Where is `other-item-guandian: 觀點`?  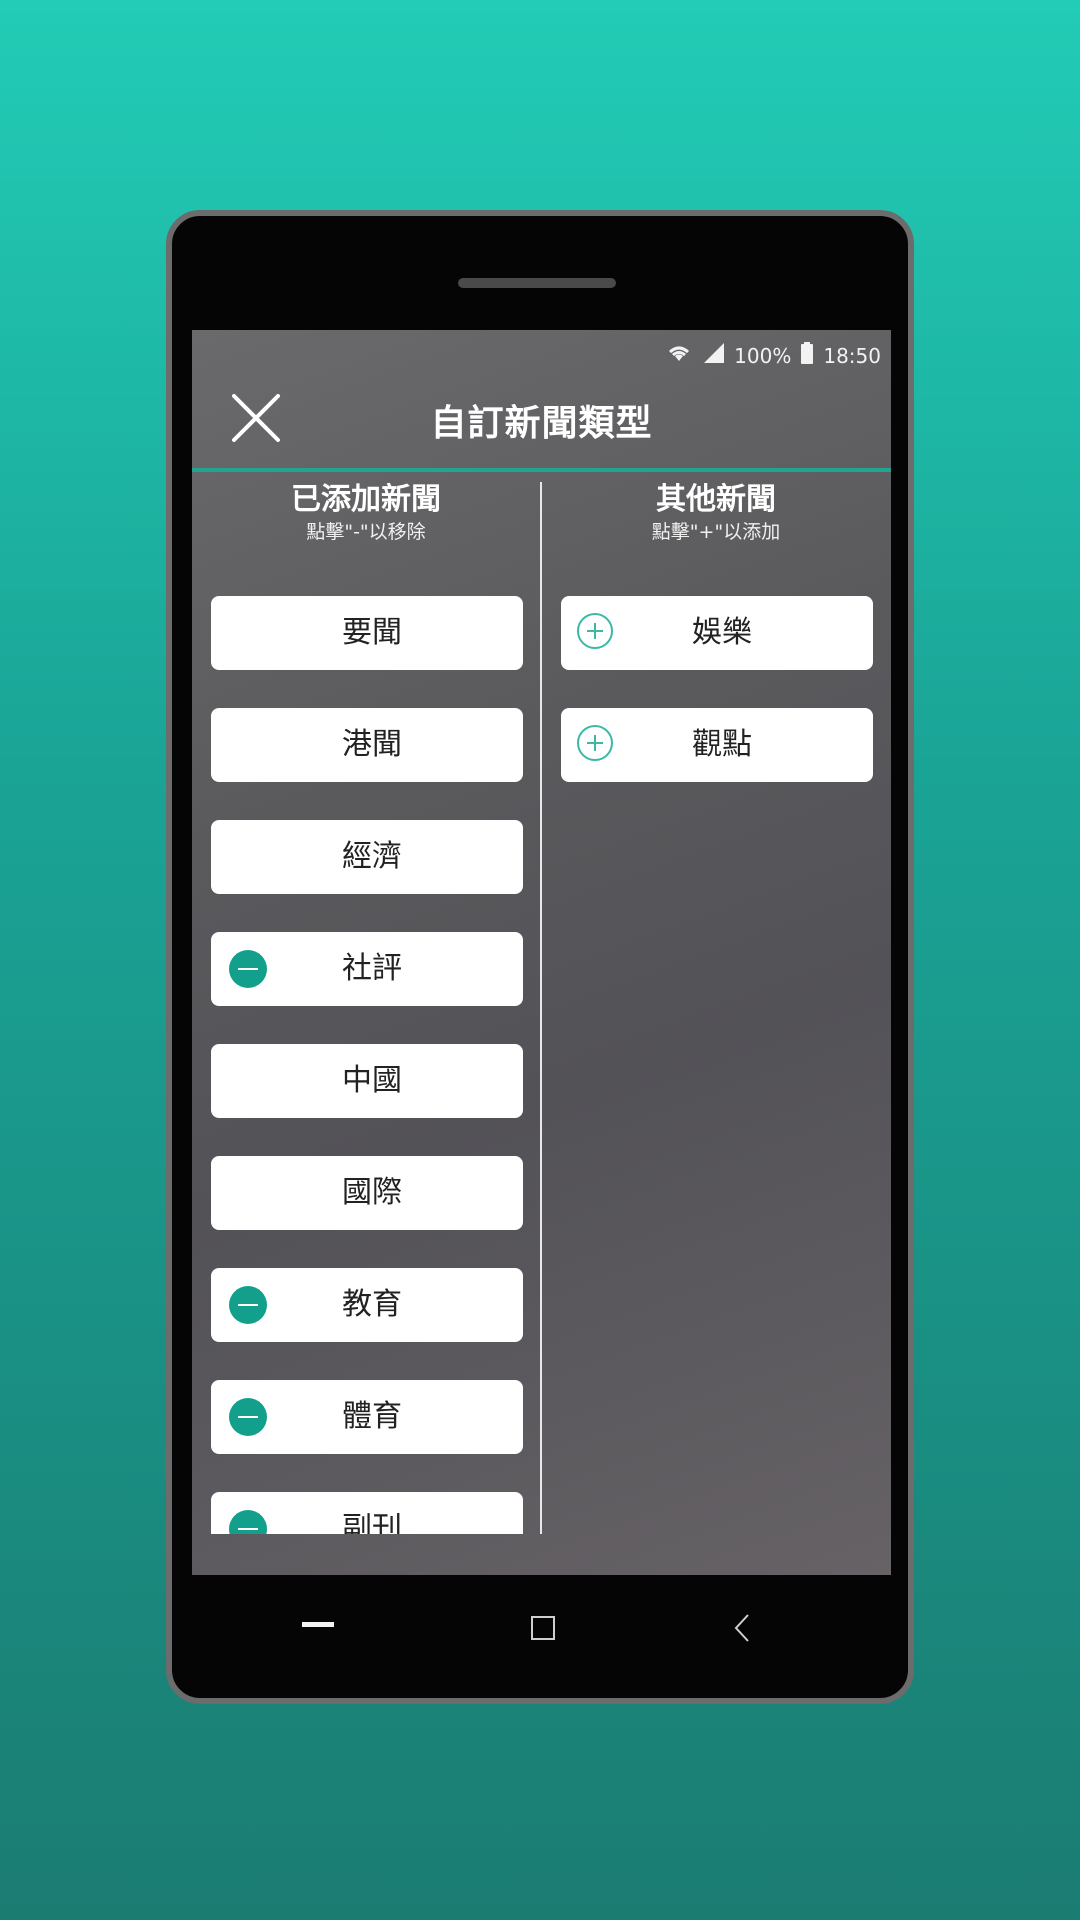
other-item-guandian: 觀點 is located at coordinates (717, 745).